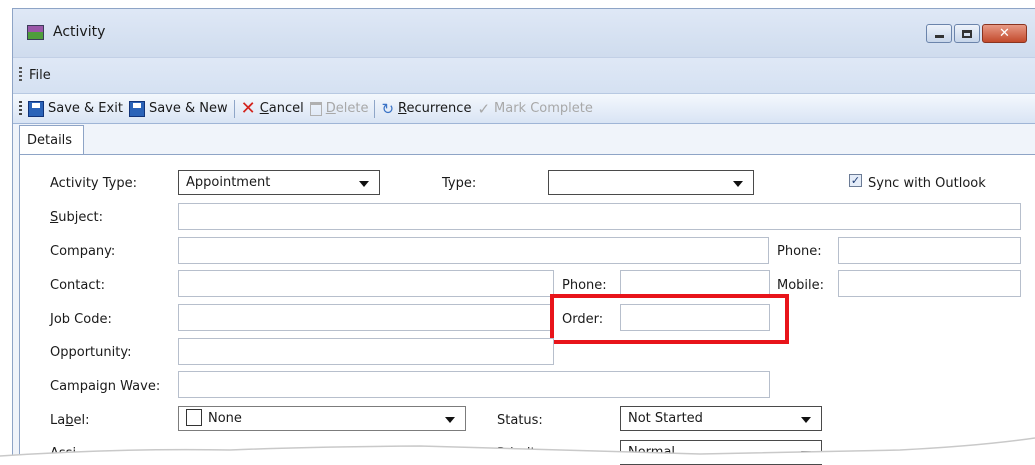 The height and width of the screenshot is (465, 1035). What do you see at coordinates (402, 108) in the screenshot?
I see `recurrence-mnemonic: R` at bounding box center [402, 108].